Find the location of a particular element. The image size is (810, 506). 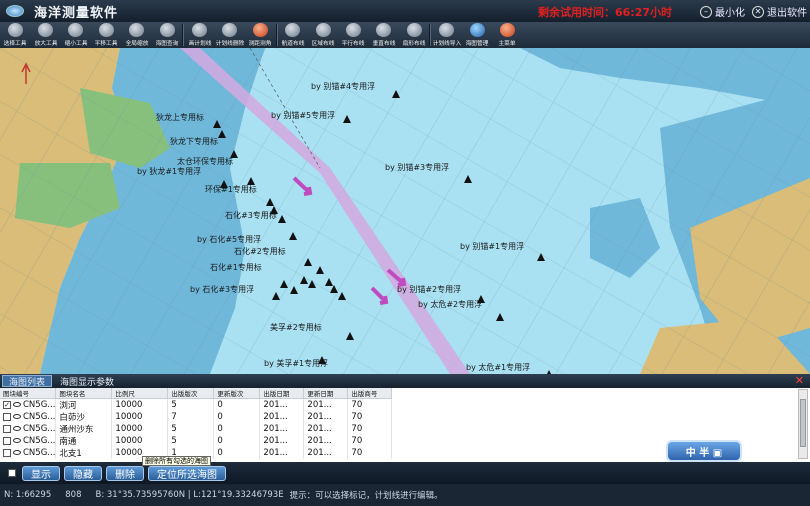

tool-main-menu: 主菜单 is located at coordinates (507, 35).